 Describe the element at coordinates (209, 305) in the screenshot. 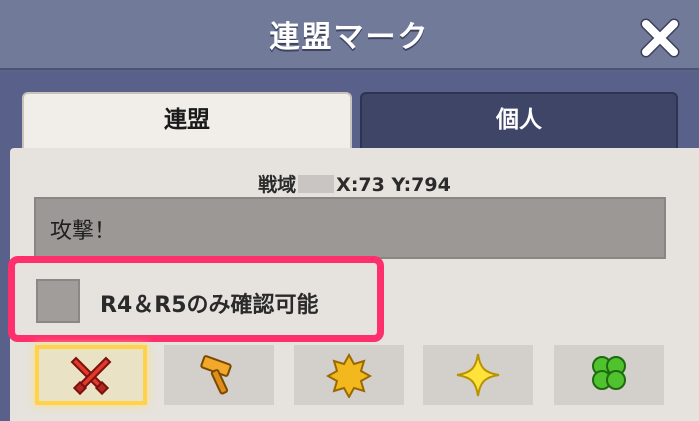

I see `restrict-label: R4＆R5のみ確認可能` at that location.